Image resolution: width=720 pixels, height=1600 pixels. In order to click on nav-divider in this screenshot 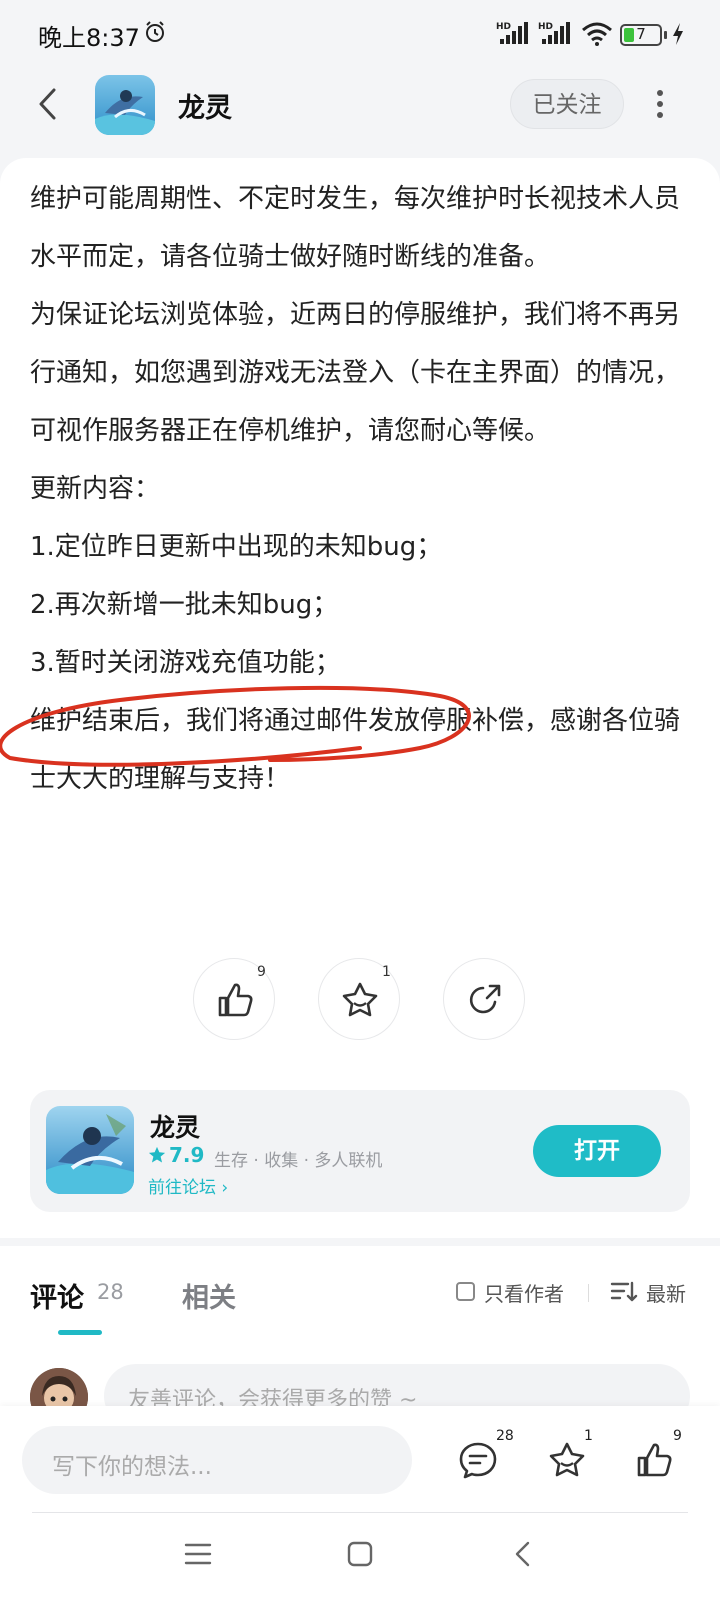, I will do `click(360, 1512)`.